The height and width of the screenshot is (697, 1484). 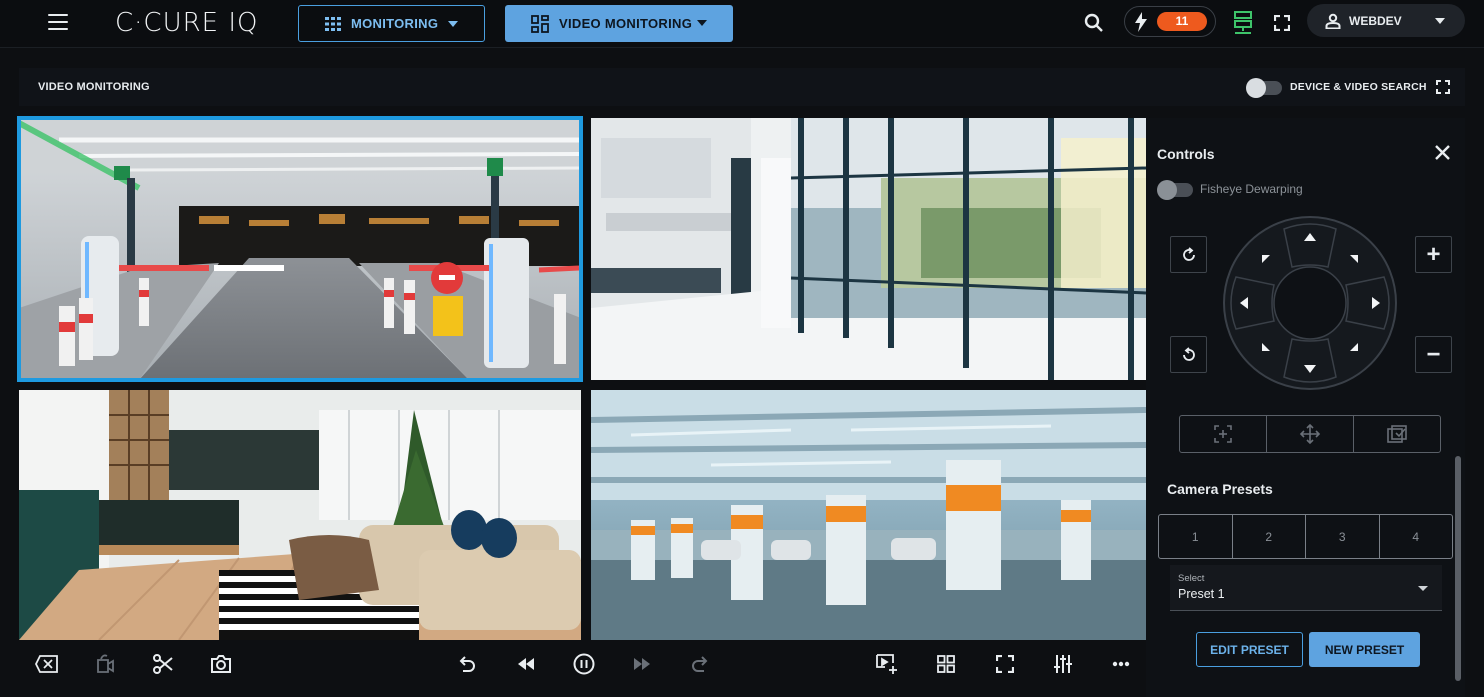 What do you see at coordinates (1310, 303) in the screenshot?
I see `ptz-directional-pad` at bounding box center [1310, 303].